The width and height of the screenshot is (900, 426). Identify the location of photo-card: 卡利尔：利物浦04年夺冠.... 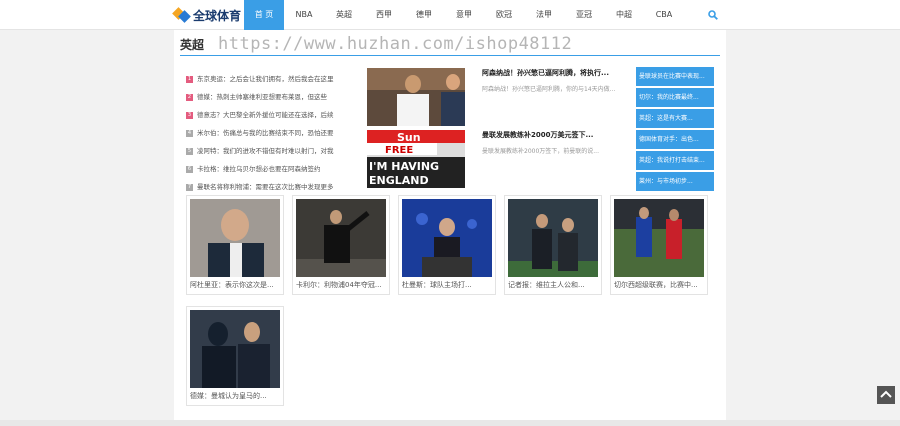
(341, 245).